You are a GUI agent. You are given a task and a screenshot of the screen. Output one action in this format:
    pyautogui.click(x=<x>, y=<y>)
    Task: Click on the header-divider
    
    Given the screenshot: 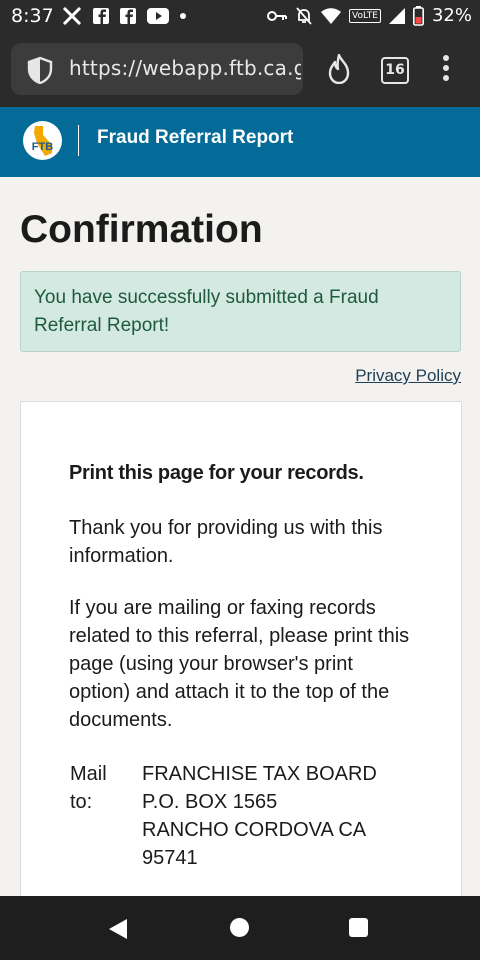 What is the action you would take?
    pyautogui.click(x=78, y=140)
    